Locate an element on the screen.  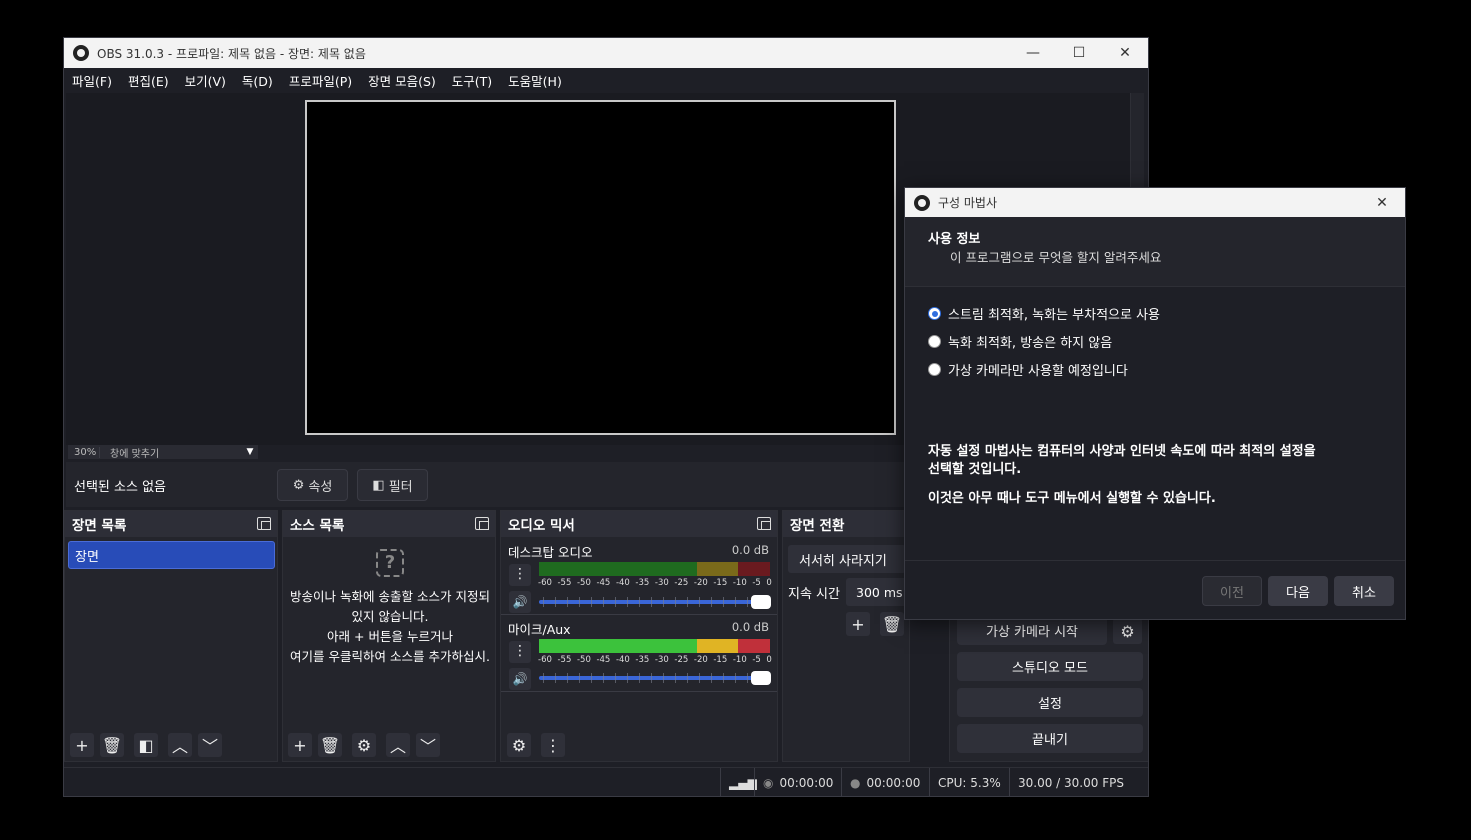
duration-value: 300 ms is located at coordinates (879, 592).